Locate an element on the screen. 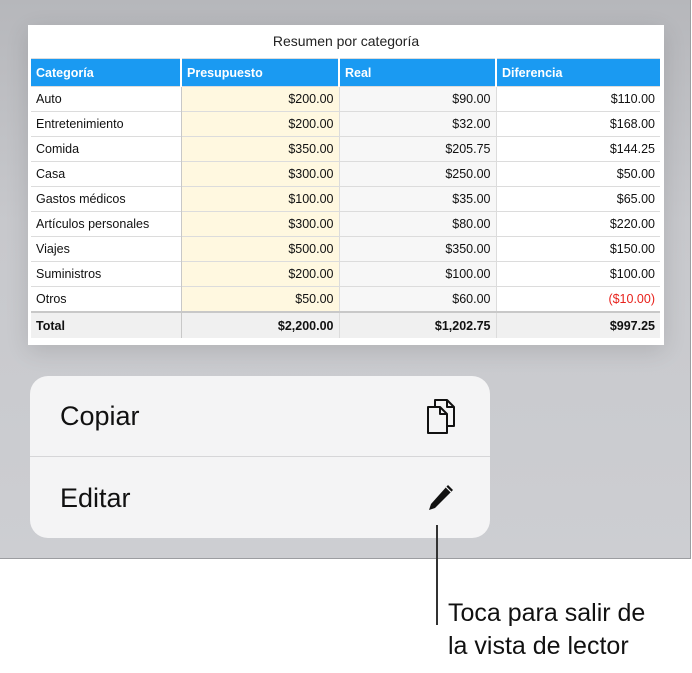 This screenshot has height=673, width=692. header-difference: Diferencia is located at coordinates (577, 72).